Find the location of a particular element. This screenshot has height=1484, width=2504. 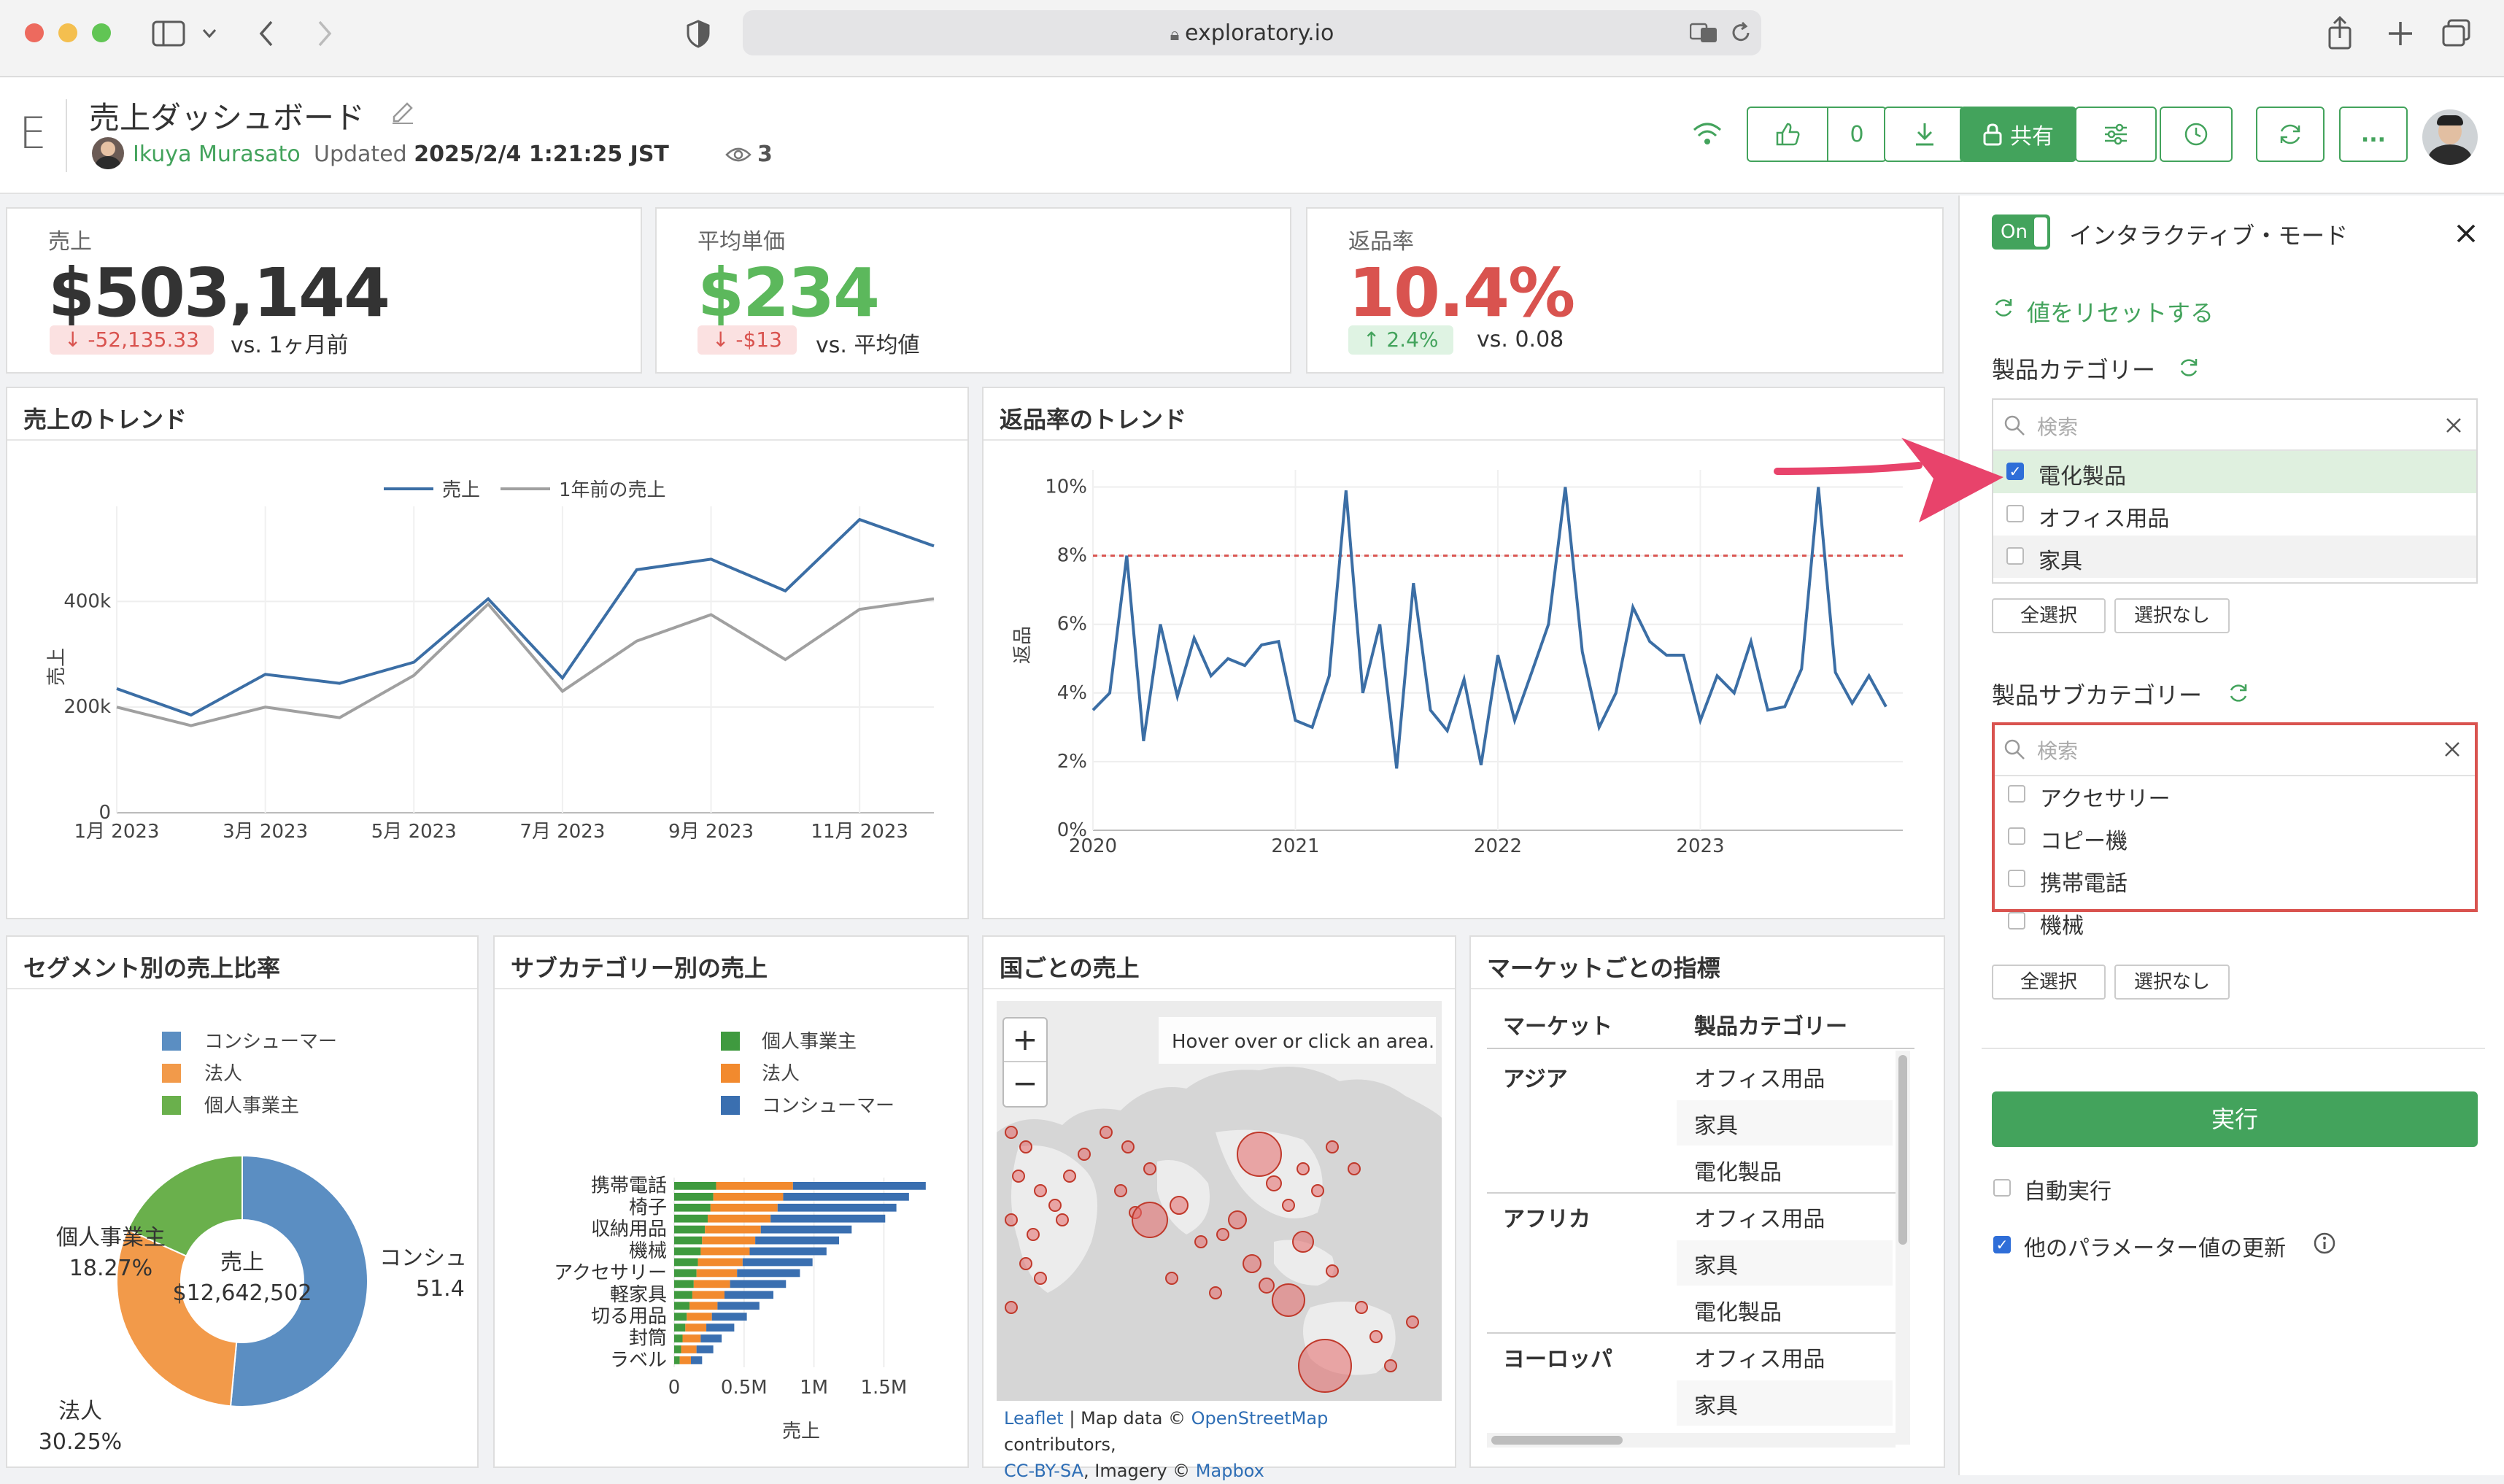

close-icon is located at coordinates (2466, 233).